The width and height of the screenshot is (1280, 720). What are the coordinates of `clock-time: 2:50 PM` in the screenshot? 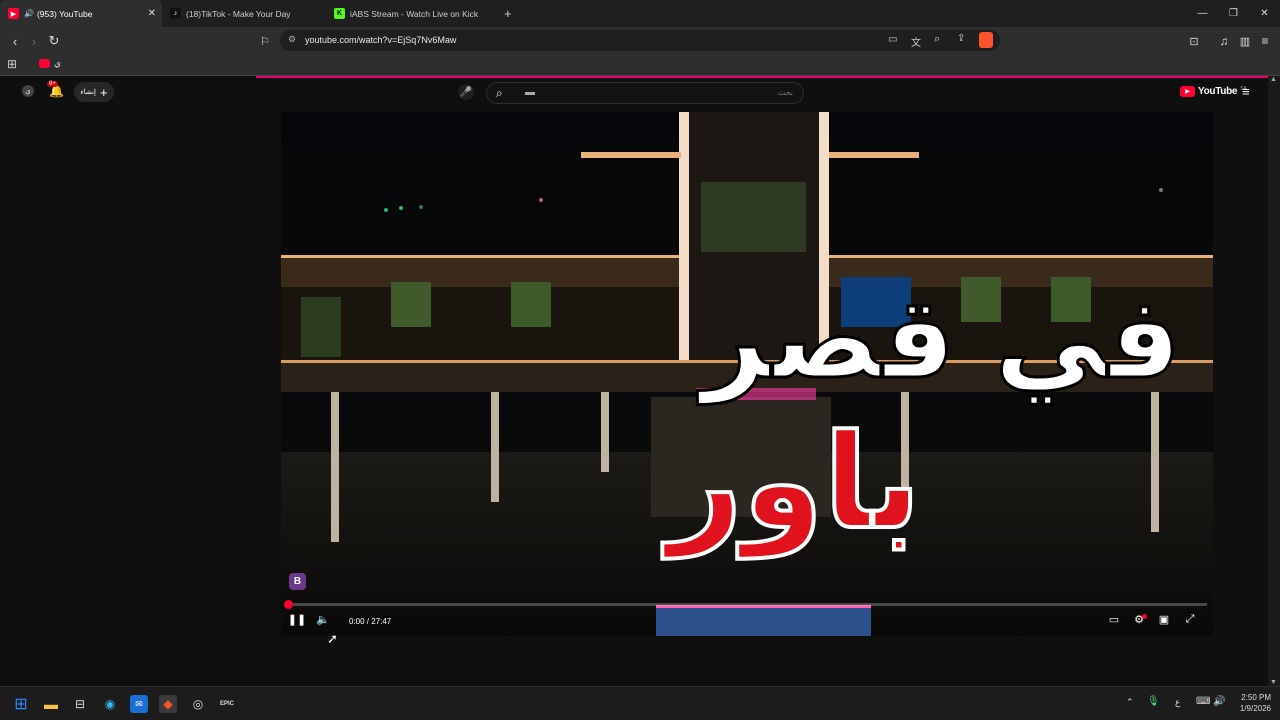 It's located at (1252, 697).